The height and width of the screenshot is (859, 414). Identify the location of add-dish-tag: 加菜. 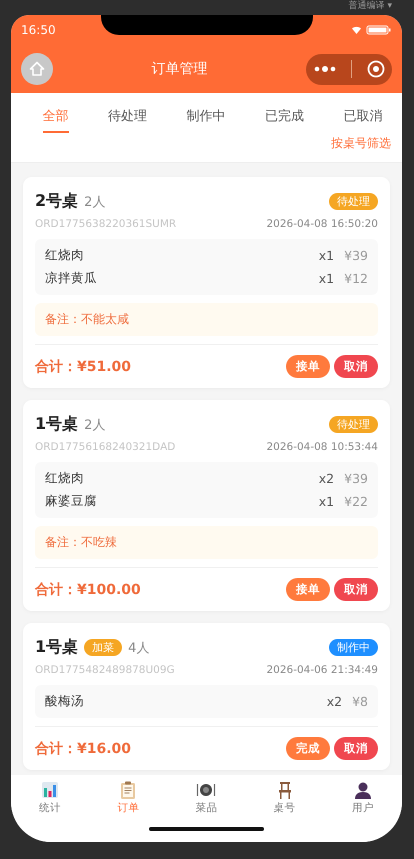
(103, 647).